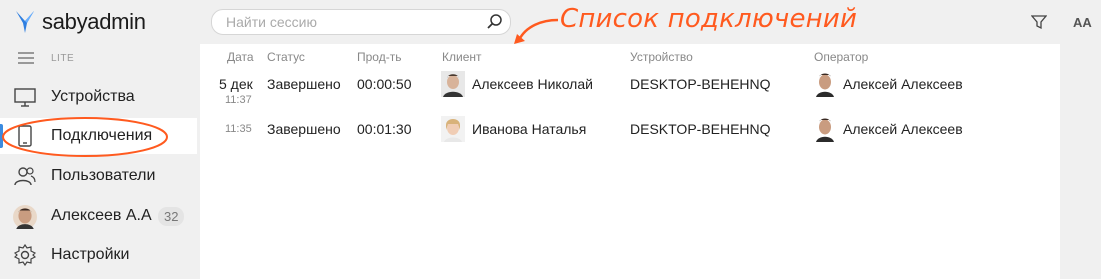  What do you see at coordinates (240, 57) in the screenshot?
I see `column-header-date: Дата` at bounding box center [240, 57].